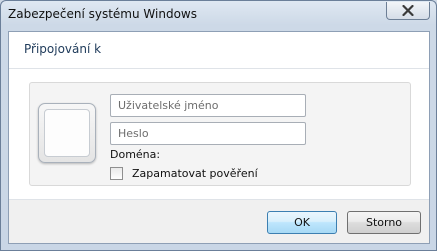 Image resolution: width=437 pixels, height=251 pixels. Describe the element at coordinates (195, 173) in the screenshot. I see `remember-label: Zapamatovat pověření` at that location.